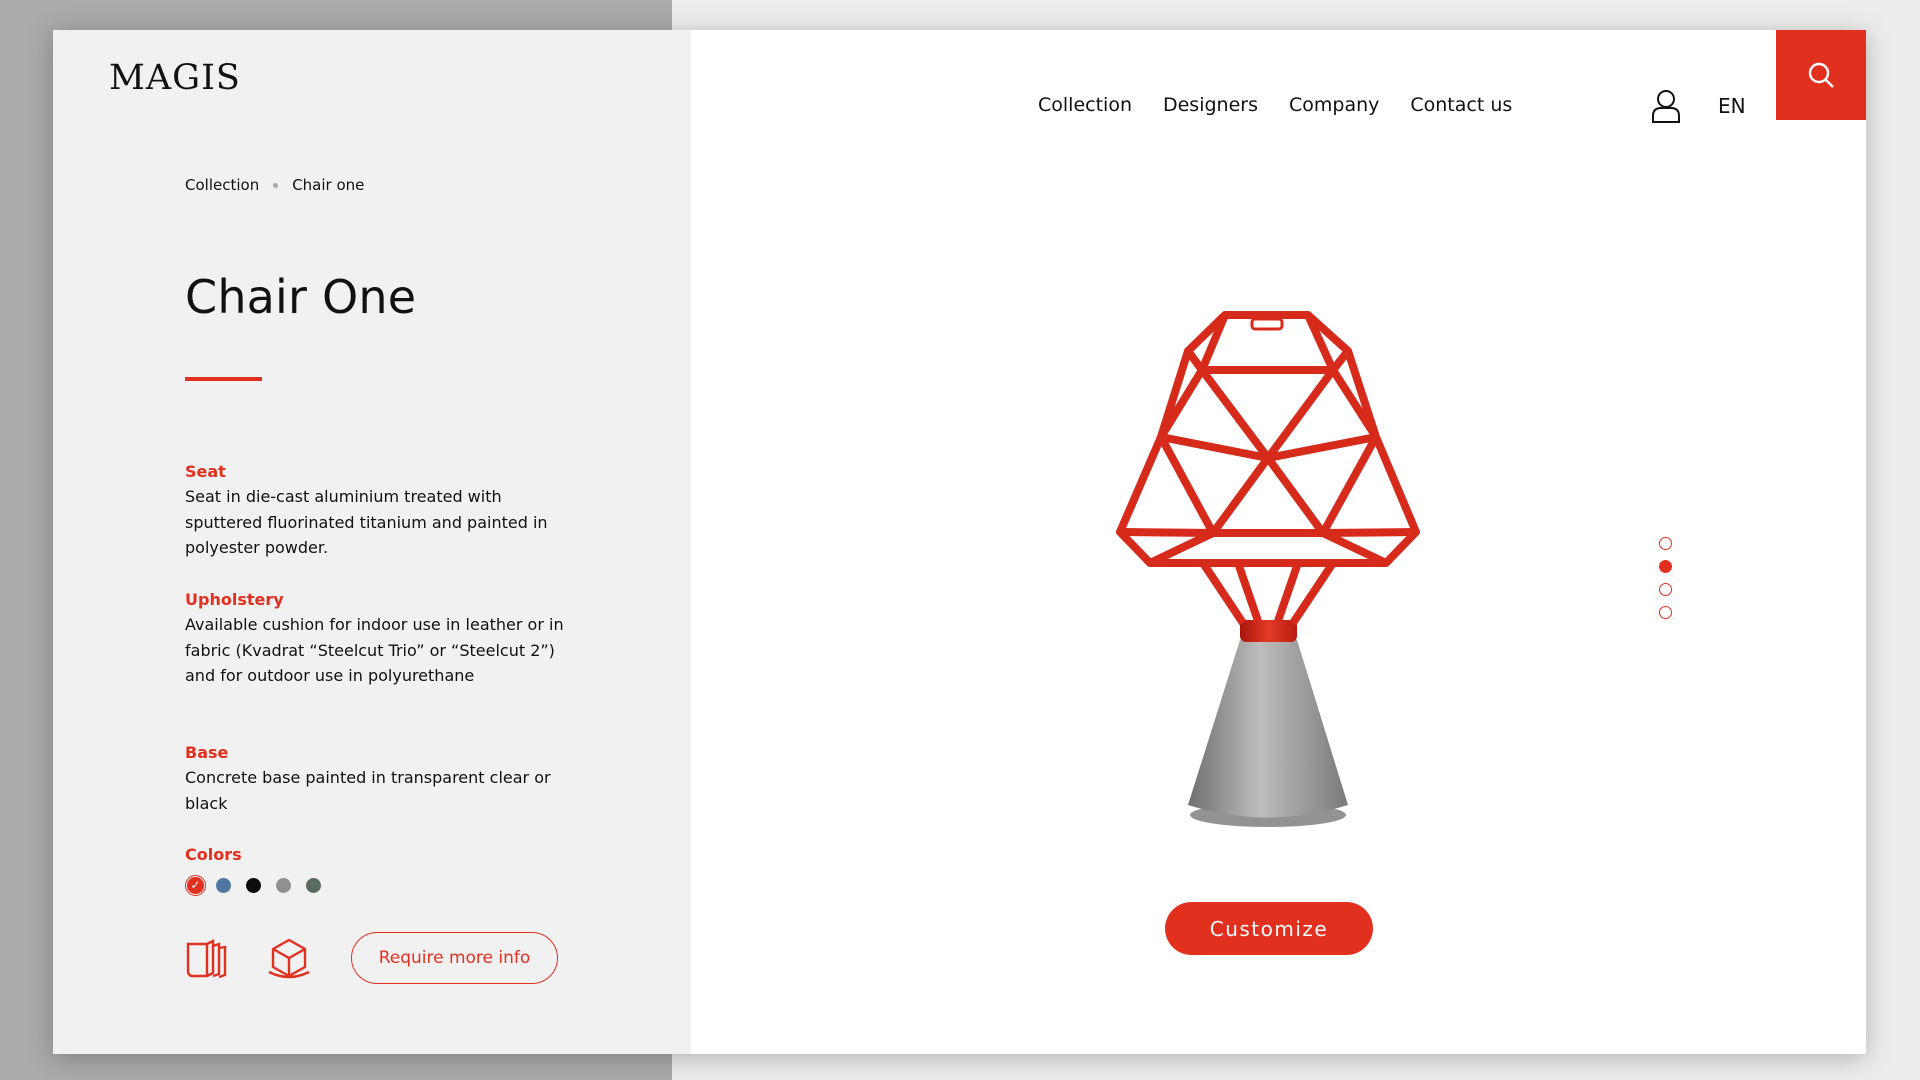 The image size is (1920, 1080). I want to click on spec-base-label: Base, so click(207, 752).